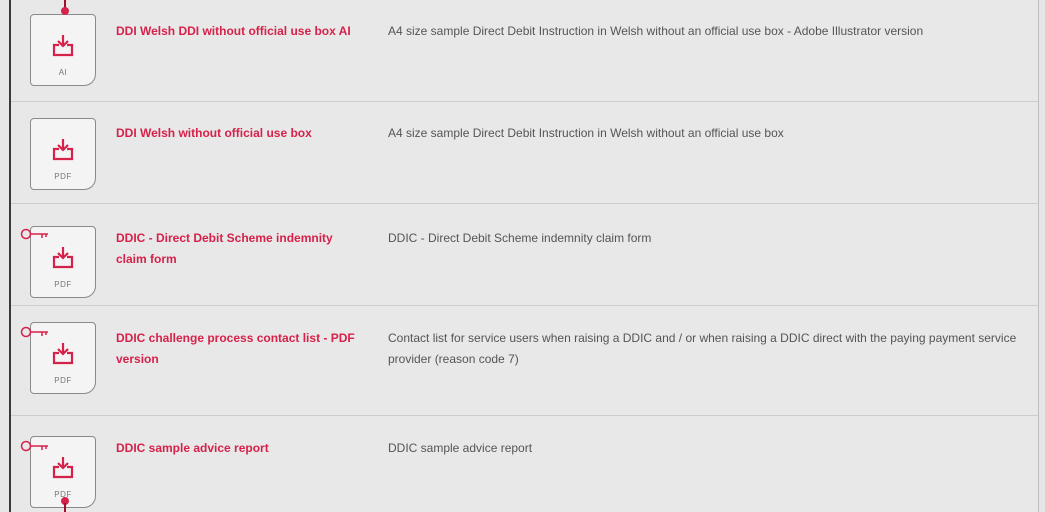 This screenshot has width=1045, height=512. Describe the element at coordinates (241, 448) in the screenshot. I see `document-title-link: DDIC sample advice report` at that location.